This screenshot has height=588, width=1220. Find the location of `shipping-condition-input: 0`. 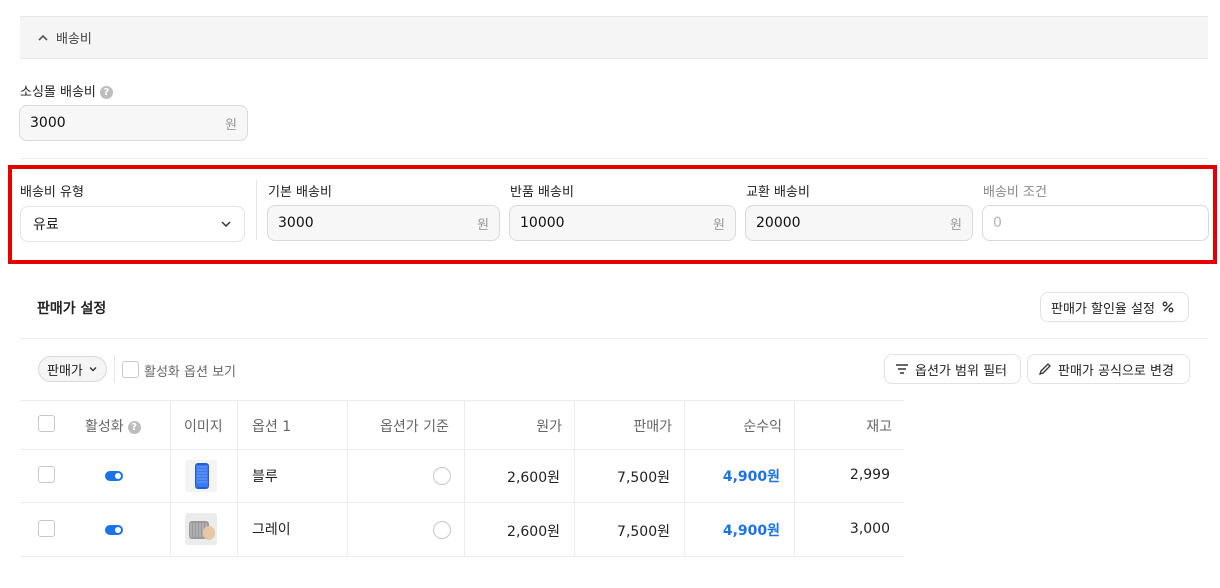

shipping-condition-input: 0 is located at coordinates (1095, 223).